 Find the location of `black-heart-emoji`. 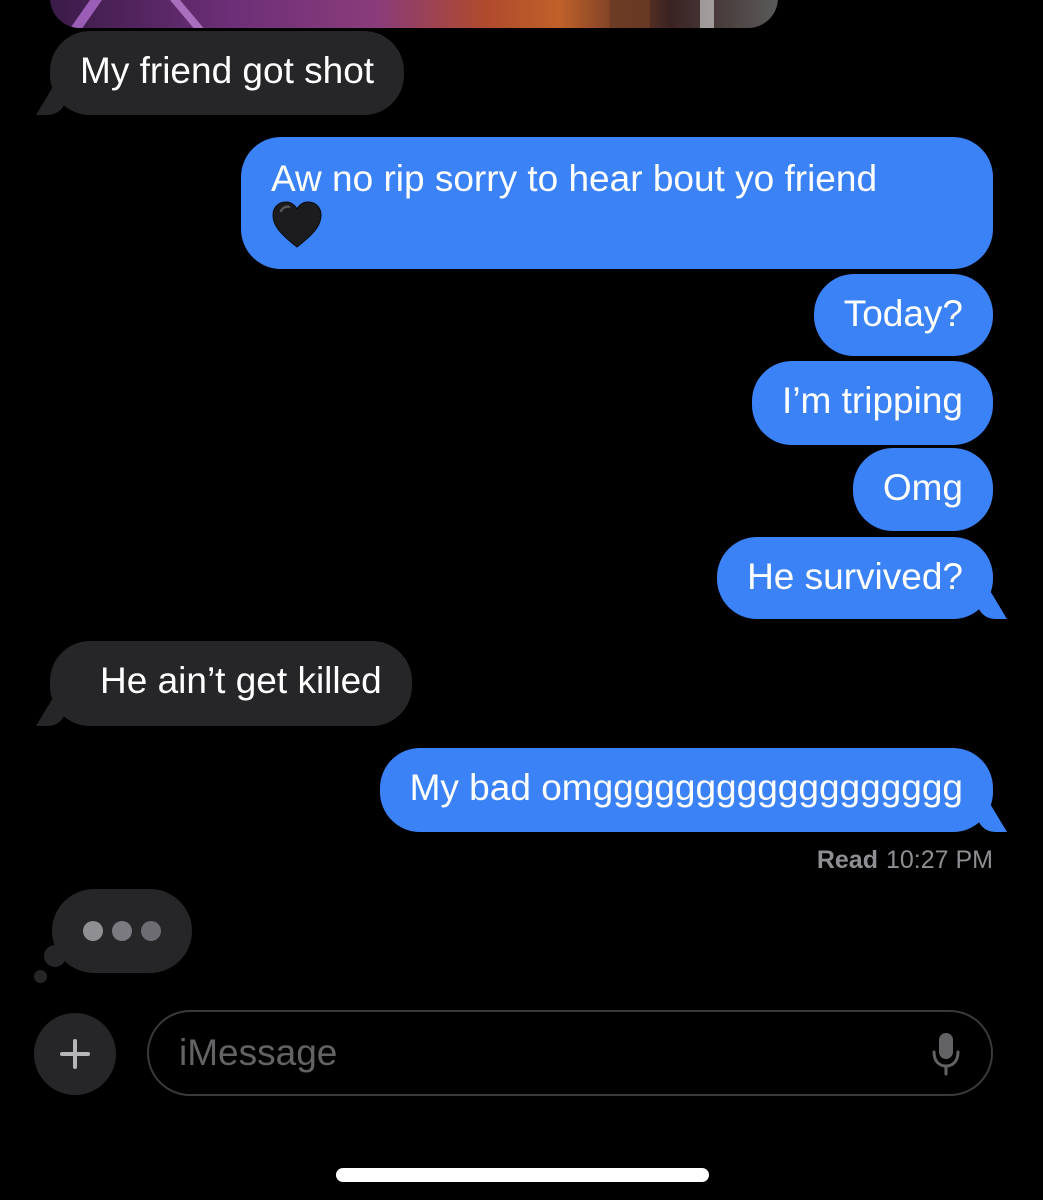

black-heart-emoji is located at coordinates (297, 224).